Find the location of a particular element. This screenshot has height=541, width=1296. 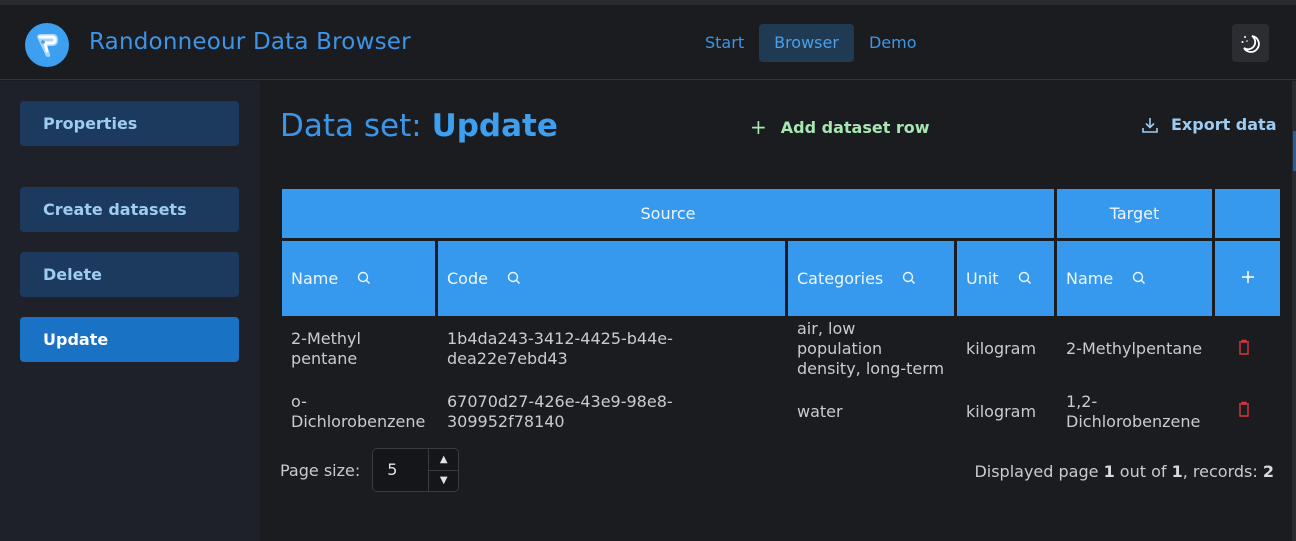

page-info: Displayed page 1 out of 1, records: 2 is located at coordinates (1124, 471).